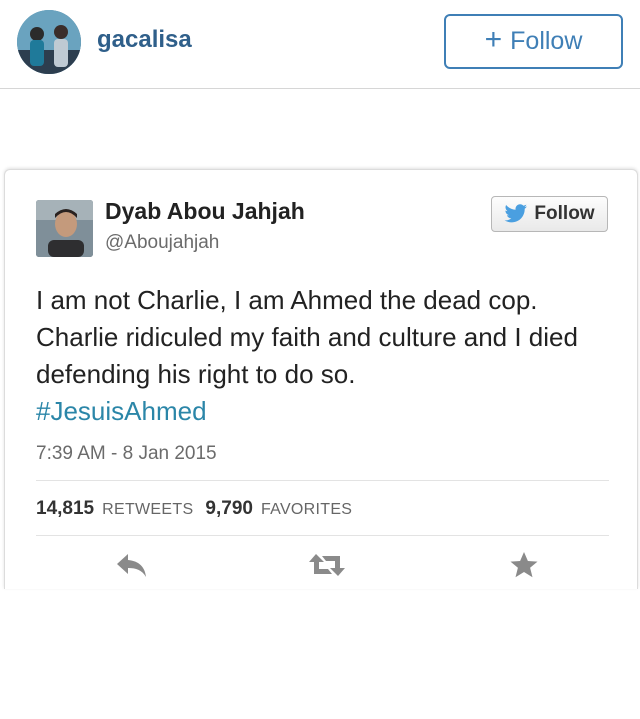 This screenshot has height=719, width=640. I want to click on tweet-author-name: Dyab Abou Jahjah, so click(205, 211).